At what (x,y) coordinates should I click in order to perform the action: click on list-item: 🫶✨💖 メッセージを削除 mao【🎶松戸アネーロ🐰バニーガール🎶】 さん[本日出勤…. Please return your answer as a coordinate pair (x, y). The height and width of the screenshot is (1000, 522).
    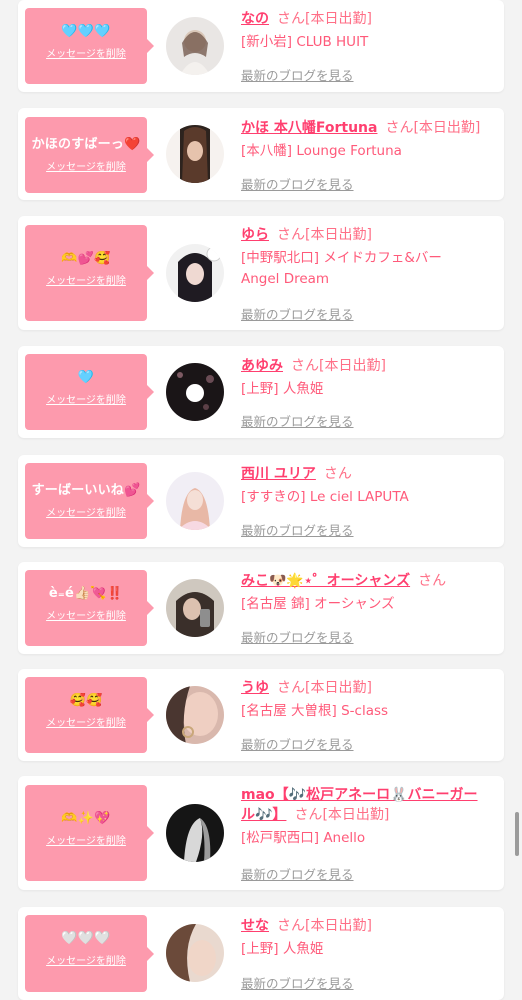
    Looking at the image, I should click on (261, 833).